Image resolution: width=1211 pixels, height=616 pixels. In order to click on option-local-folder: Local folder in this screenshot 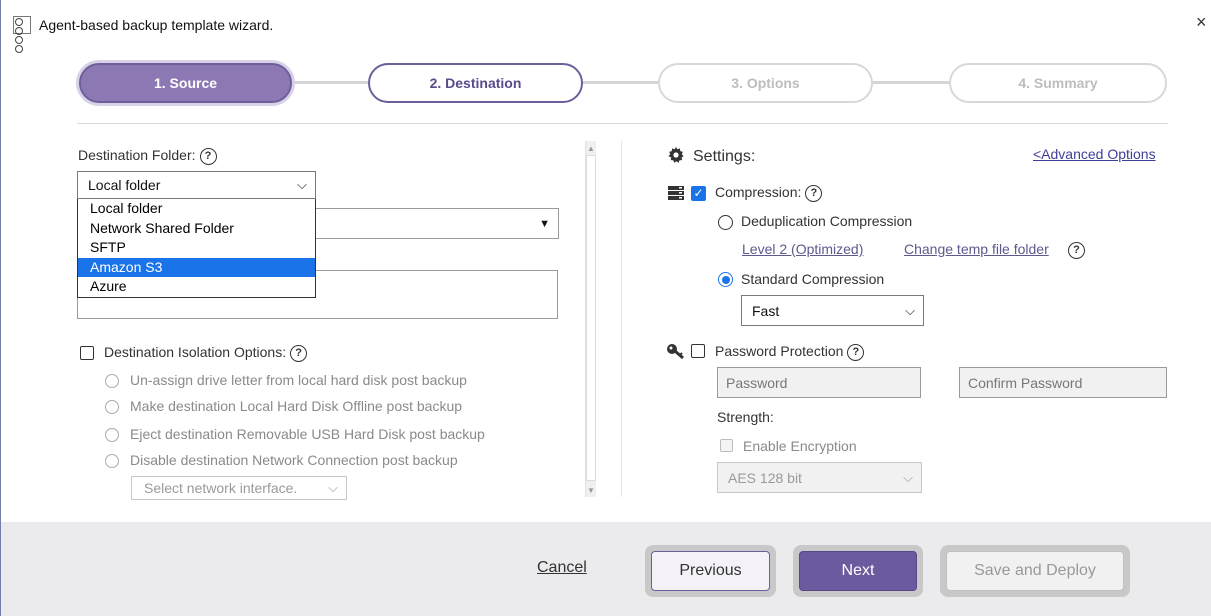, I will do `click(196, 209)`.